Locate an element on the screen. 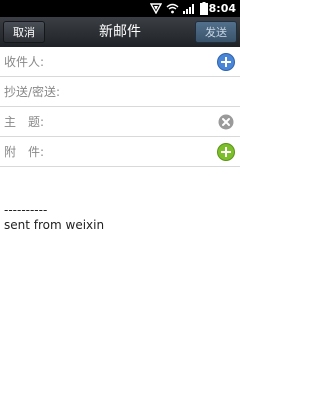 This screenshot has width=320, height=400. attachment-field: 附 件: is located at coordinates (120, 152).